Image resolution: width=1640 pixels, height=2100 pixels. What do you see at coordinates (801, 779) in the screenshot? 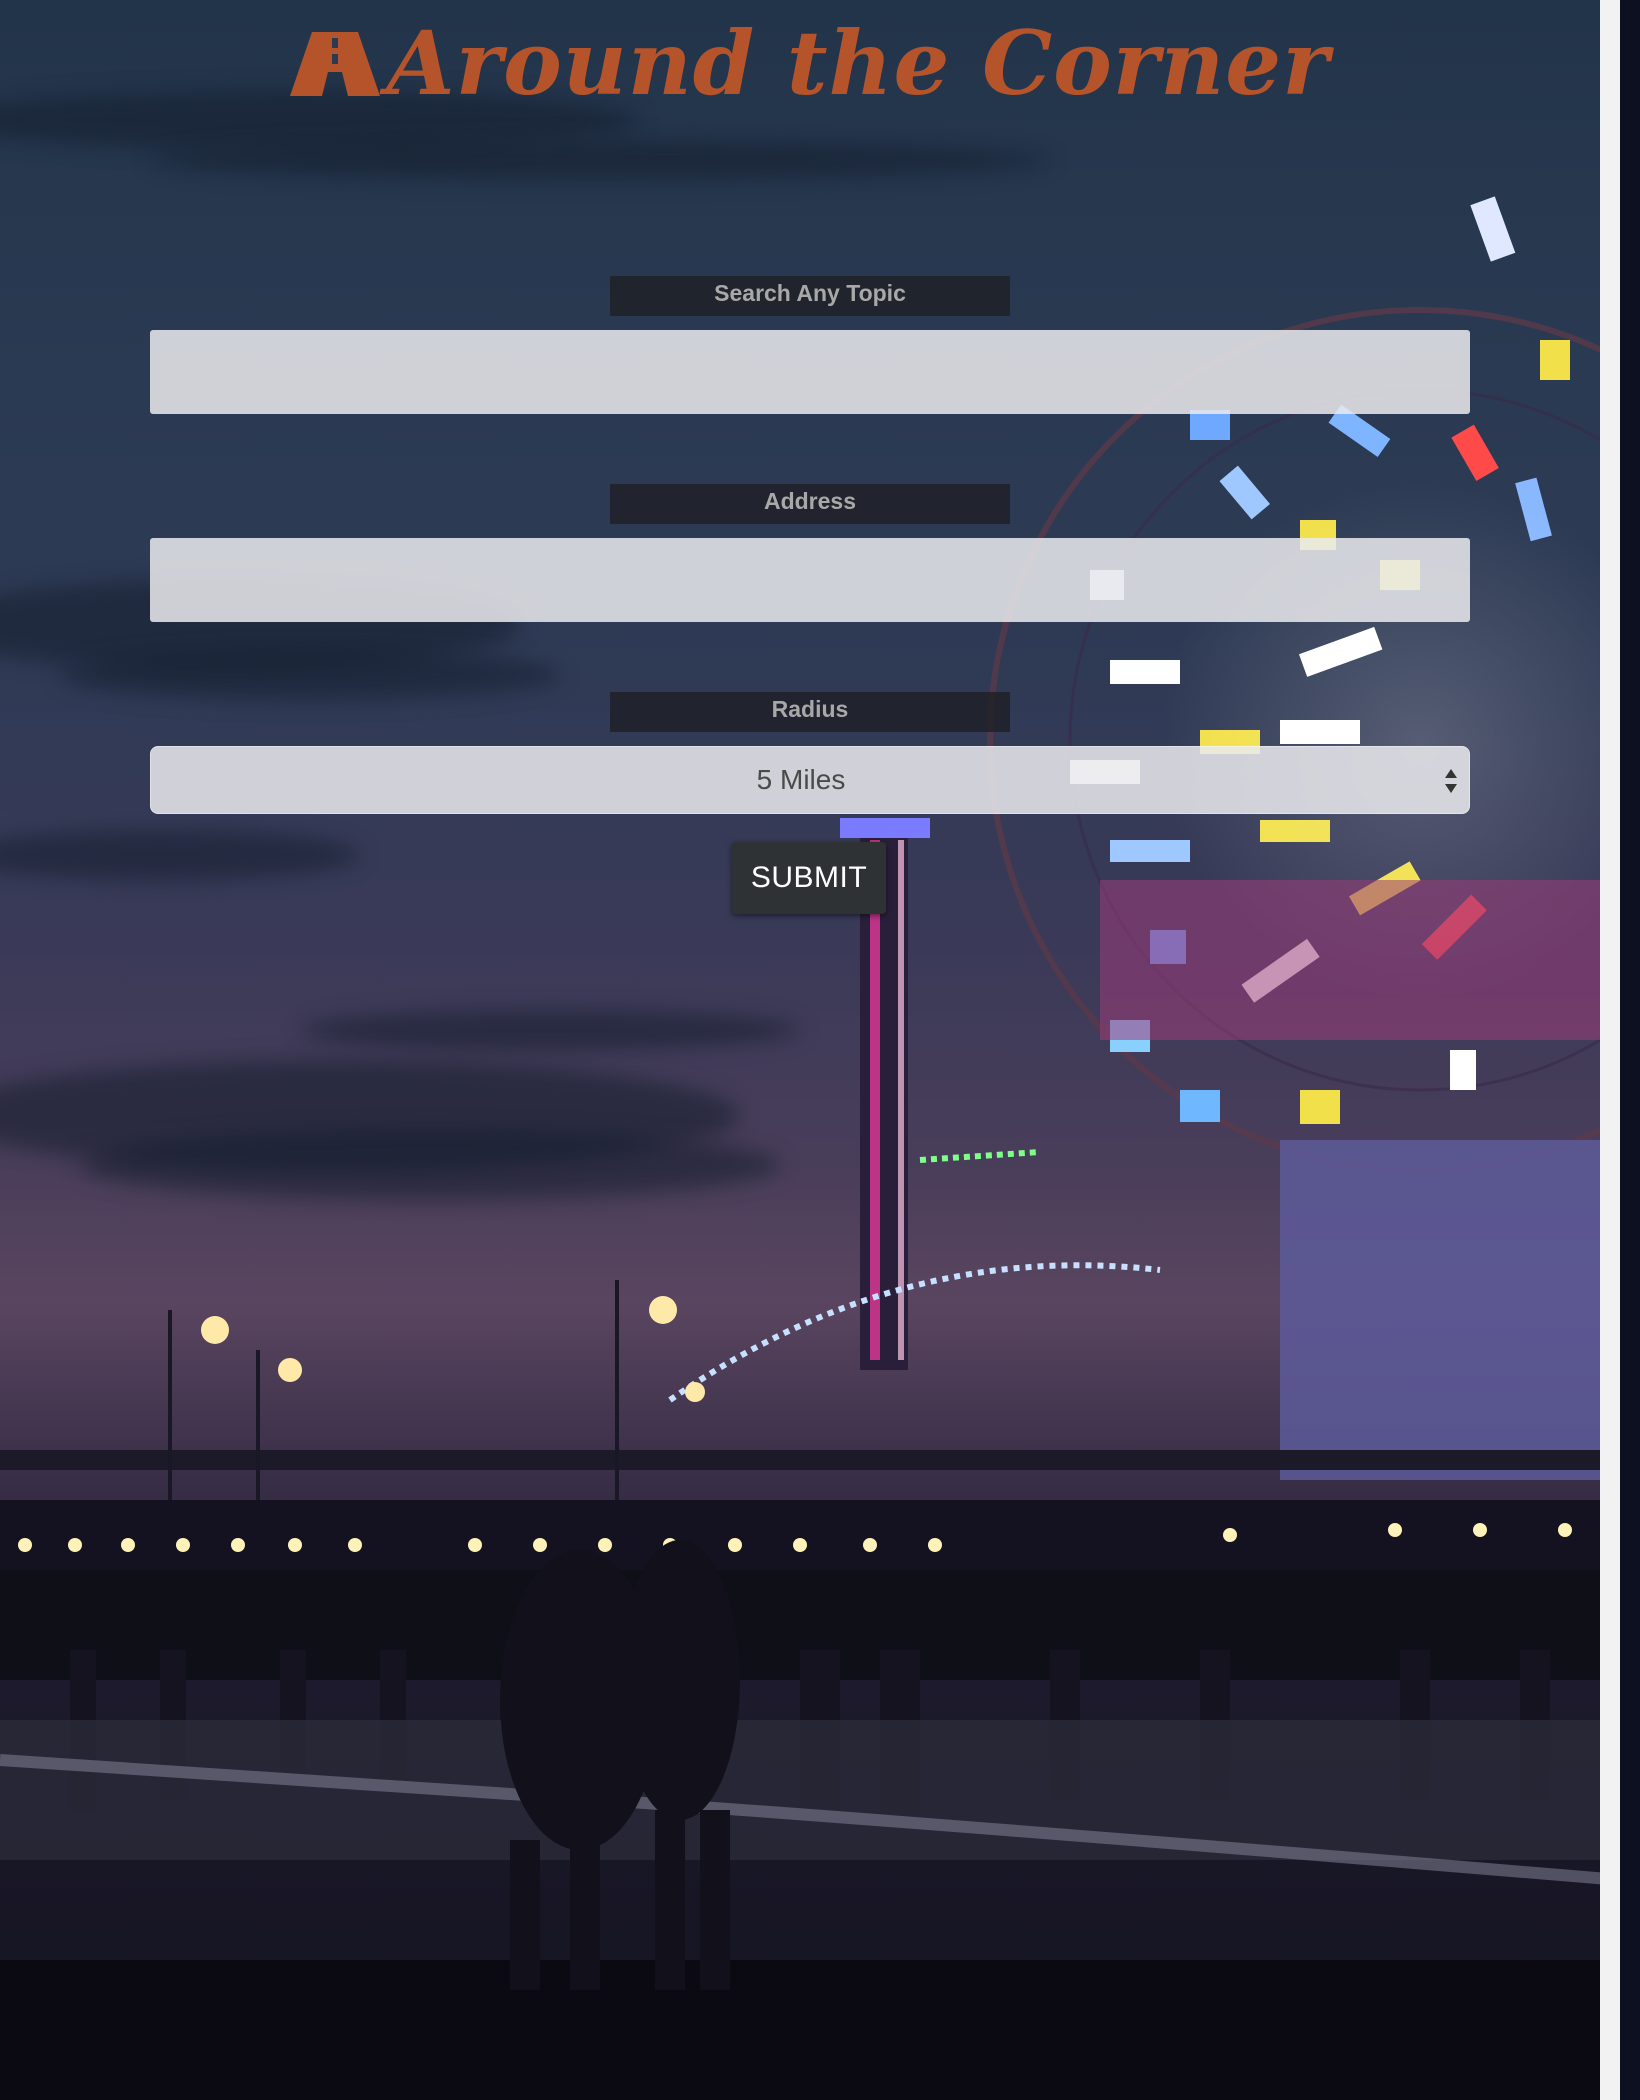
I see `radius-selected-value: 5 Miles` at bounding box center [801, 779].